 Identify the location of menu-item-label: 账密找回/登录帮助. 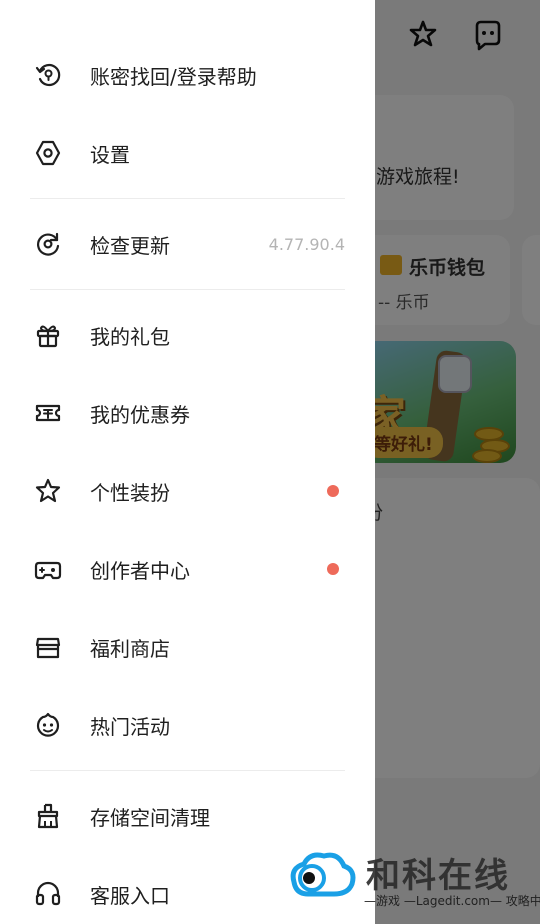
(173, 76).